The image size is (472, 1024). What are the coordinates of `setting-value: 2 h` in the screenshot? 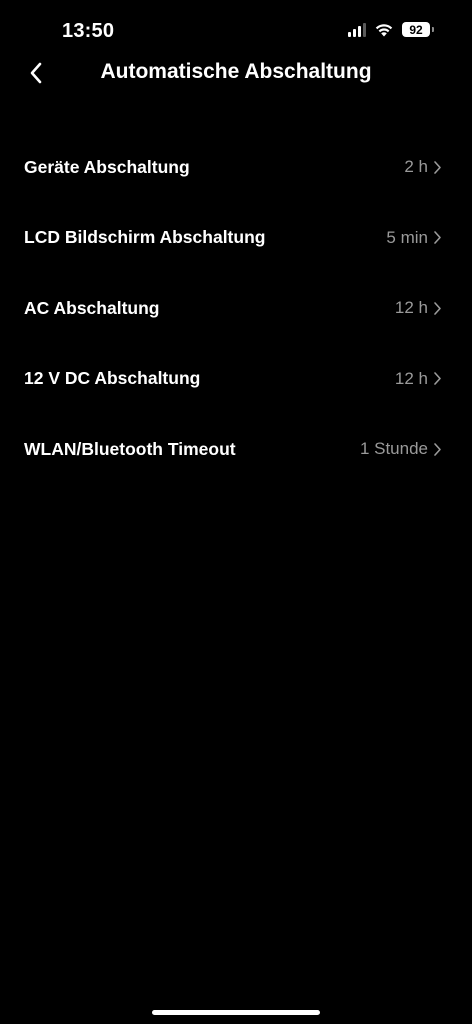 It's located at (416, 167).